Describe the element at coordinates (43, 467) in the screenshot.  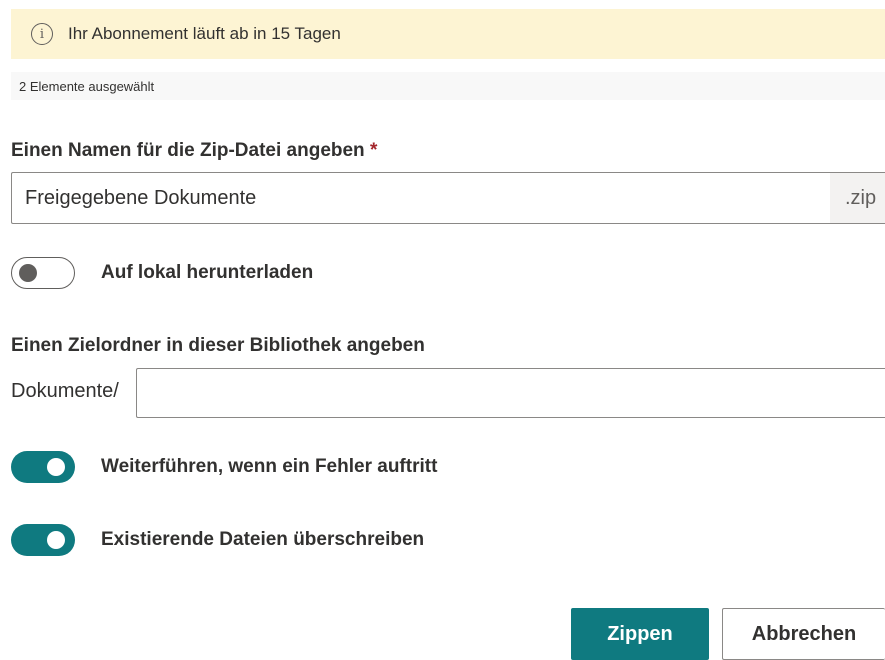
I see `continue-on-error-toggle` at that location.